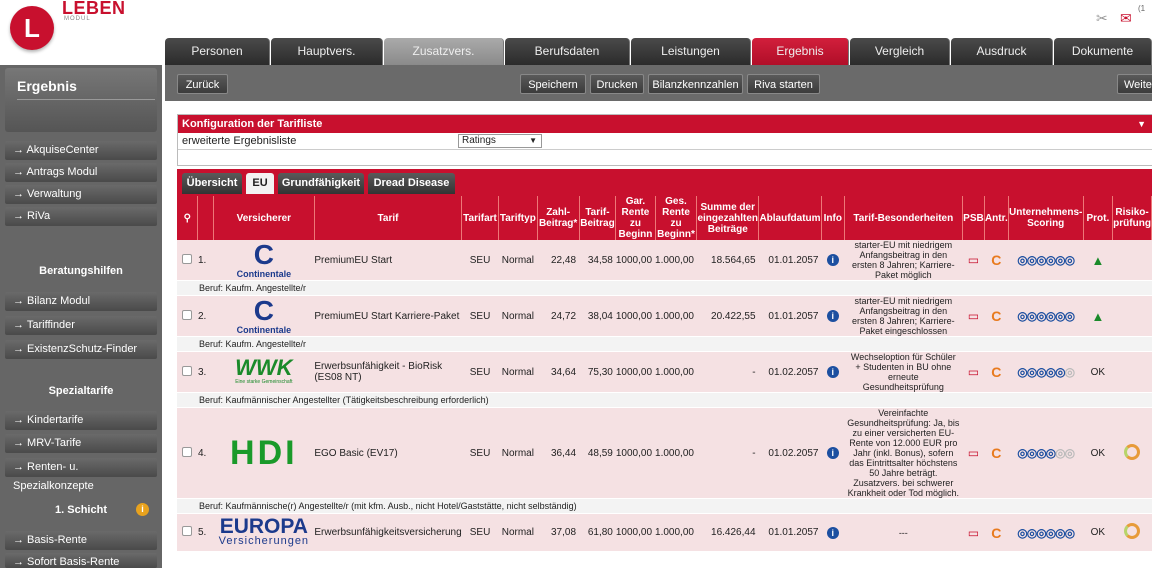  I want to click on tab-berufsdaten: Berufsdaten, so click(567, 51).